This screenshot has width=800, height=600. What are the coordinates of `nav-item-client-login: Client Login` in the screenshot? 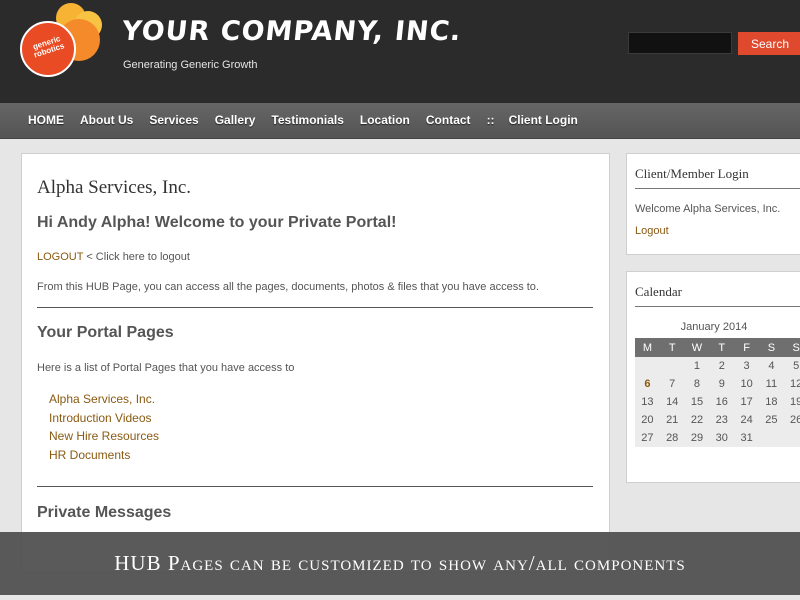 It's located at (543, 120).